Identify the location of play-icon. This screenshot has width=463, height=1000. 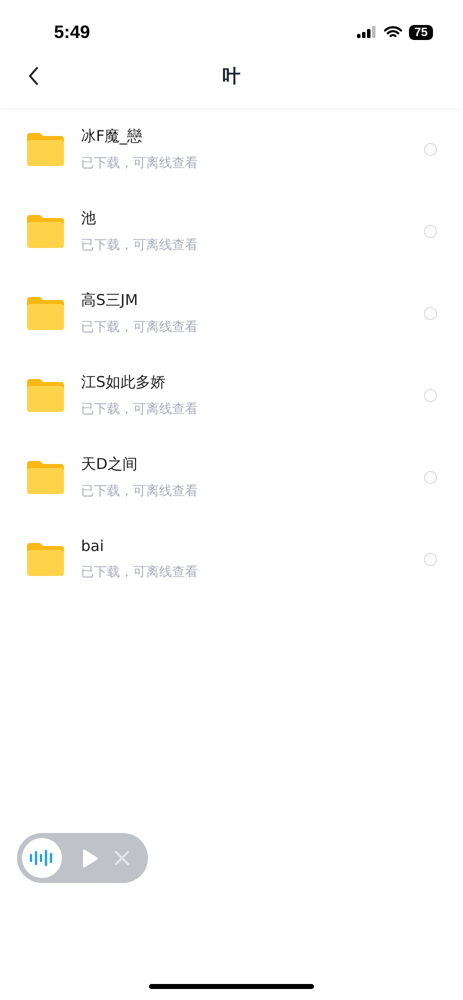
(90, 858).